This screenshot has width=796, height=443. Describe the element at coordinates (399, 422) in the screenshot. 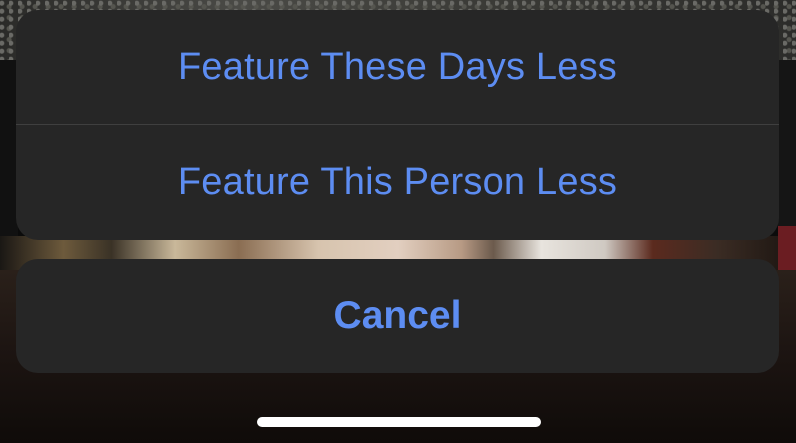

I see `home-indicator` at that location.